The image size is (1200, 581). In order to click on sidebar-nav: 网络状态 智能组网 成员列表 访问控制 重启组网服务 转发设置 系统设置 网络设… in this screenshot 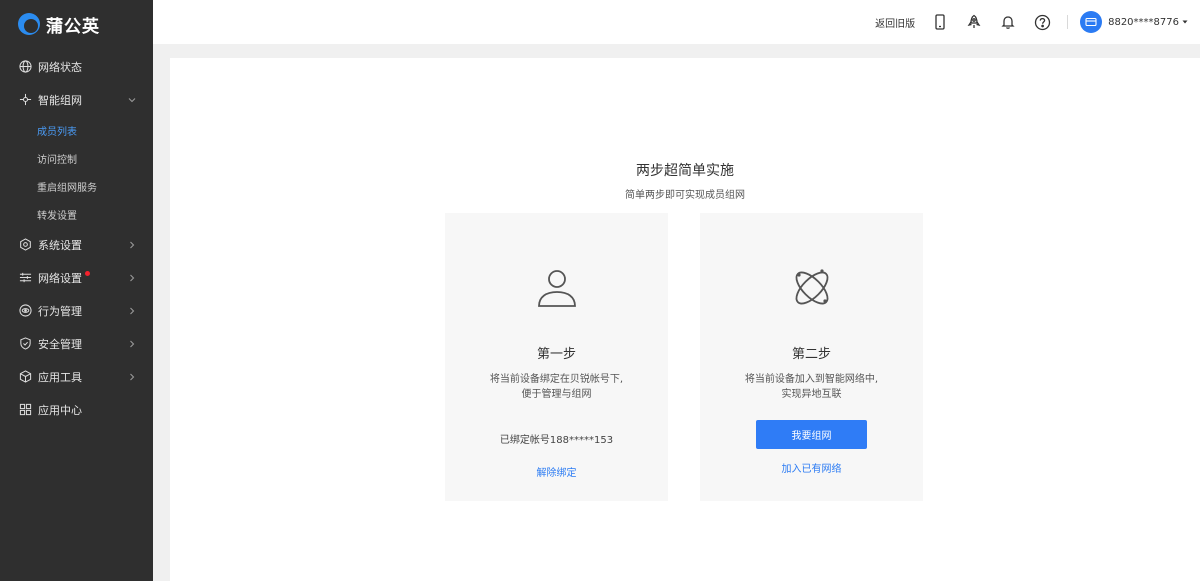, I will do `click(76, 238)`.